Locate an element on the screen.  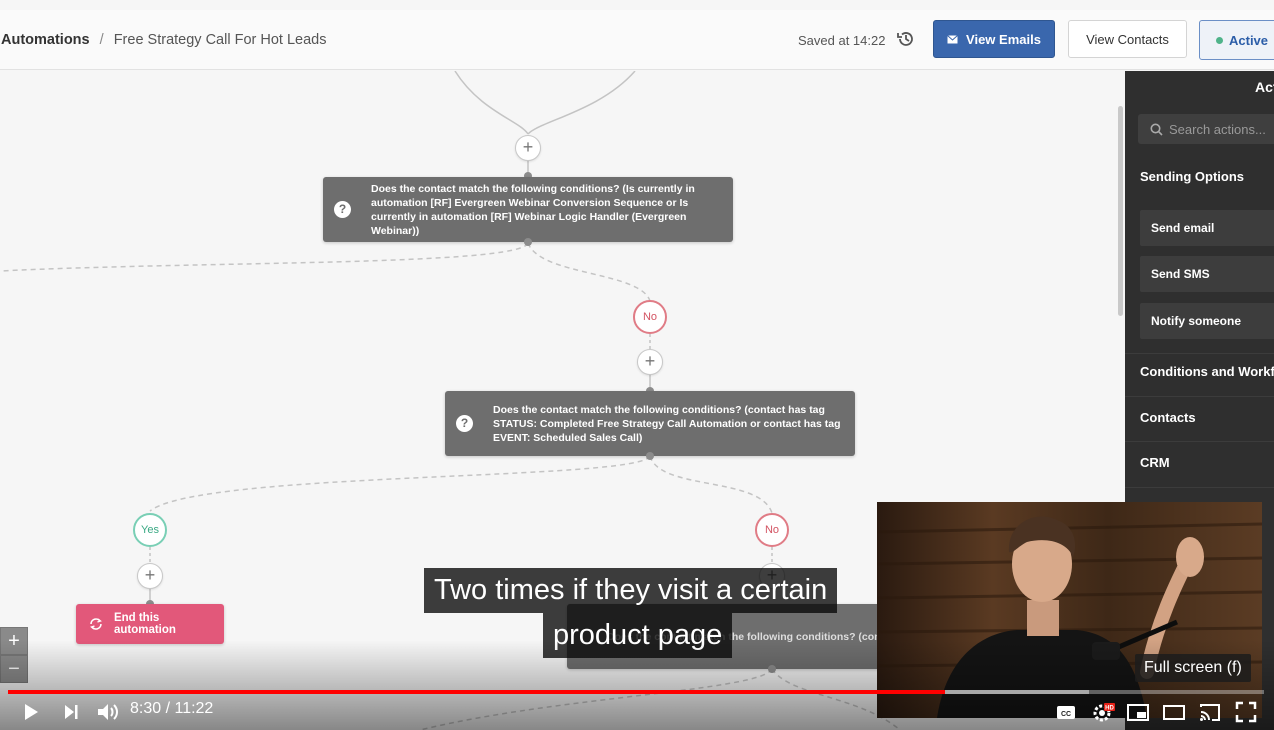
play-icon is located at coordinates (31, 712).